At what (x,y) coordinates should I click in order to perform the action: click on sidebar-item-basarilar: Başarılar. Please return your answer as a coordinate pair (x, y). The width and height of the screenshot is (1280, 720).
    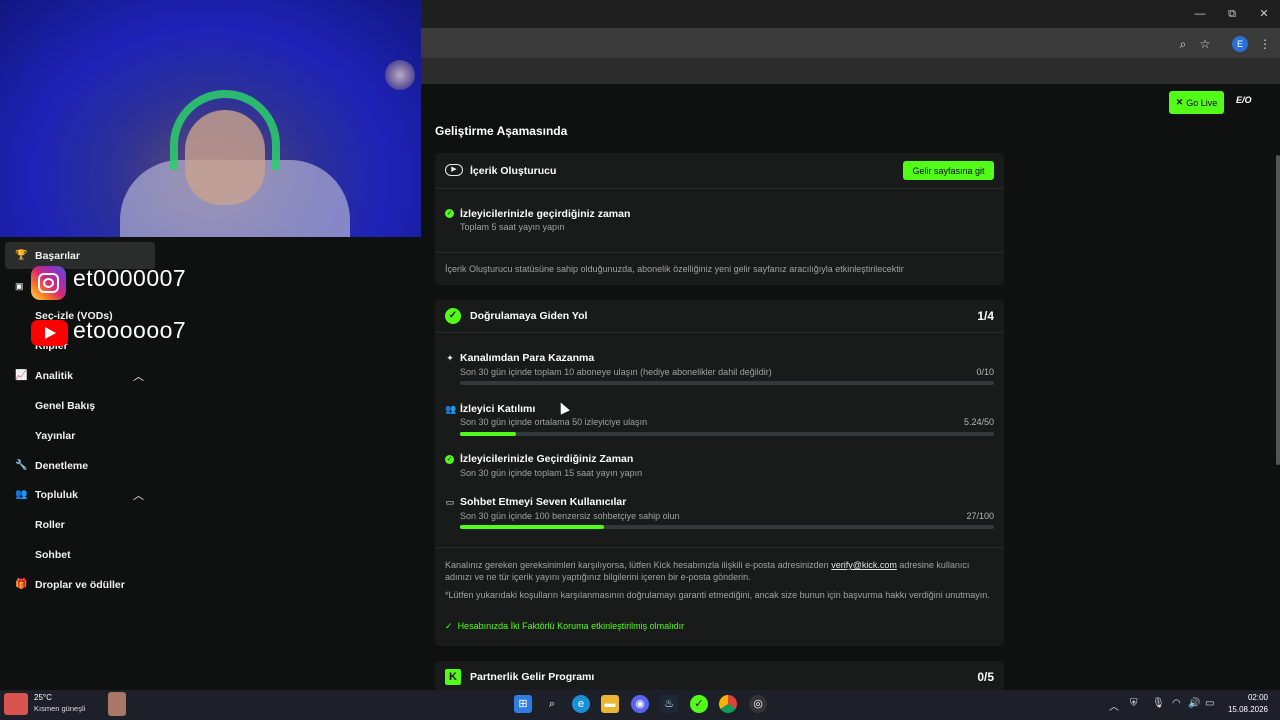
    Looking at the image, I should click on (57, 256).